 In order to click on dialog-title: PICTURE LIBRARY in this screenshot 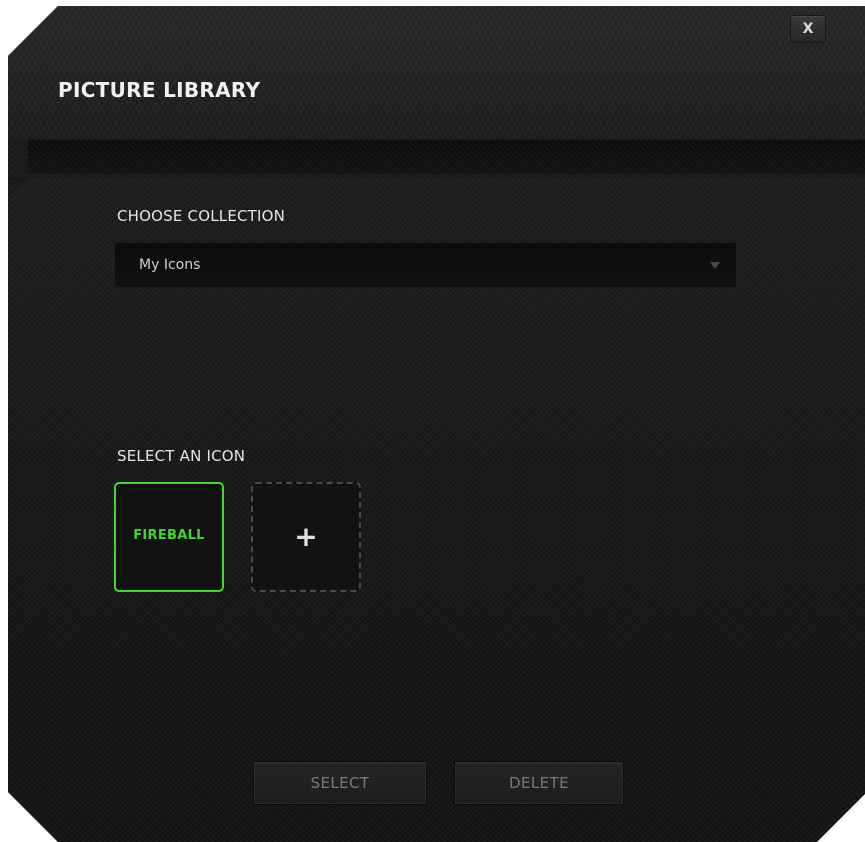, I will do `click(159, 90)`.